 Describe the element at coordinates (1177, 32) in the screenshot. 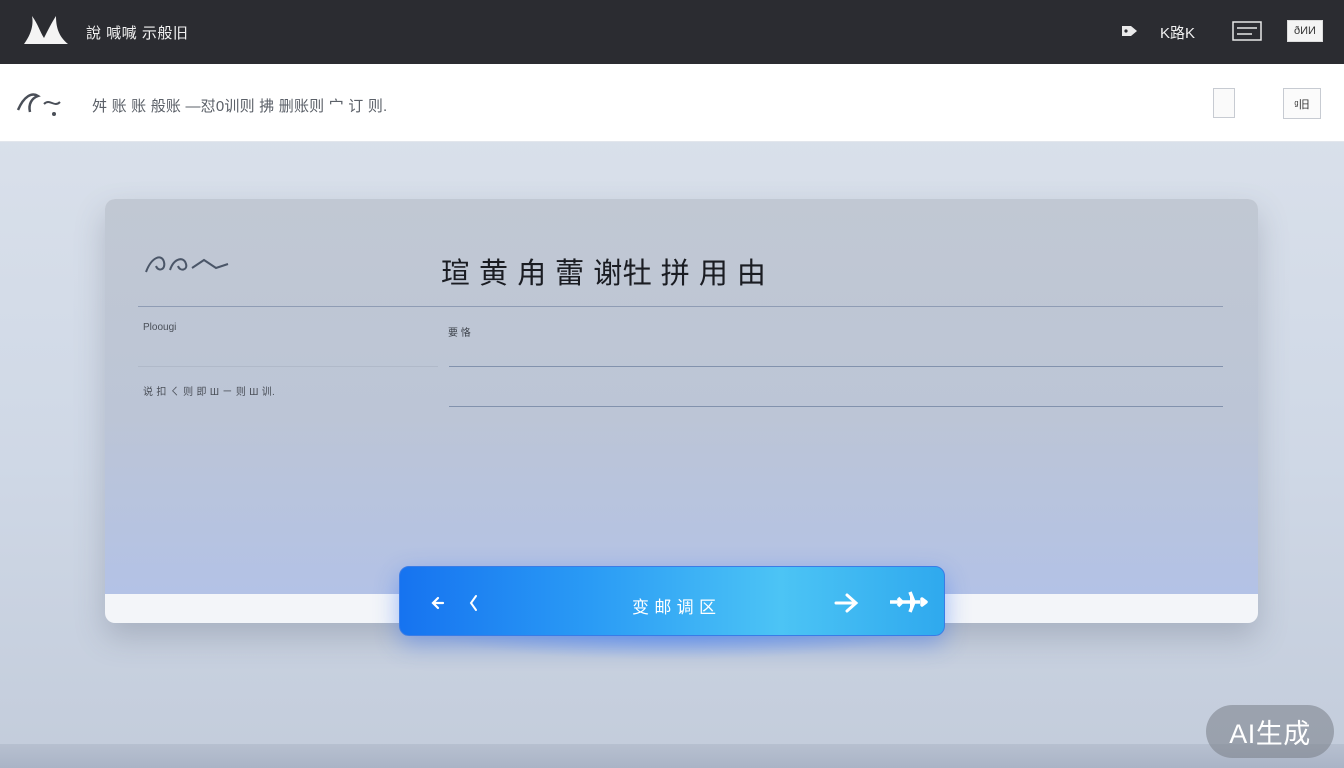

I see `top-link: K路K` at that location.